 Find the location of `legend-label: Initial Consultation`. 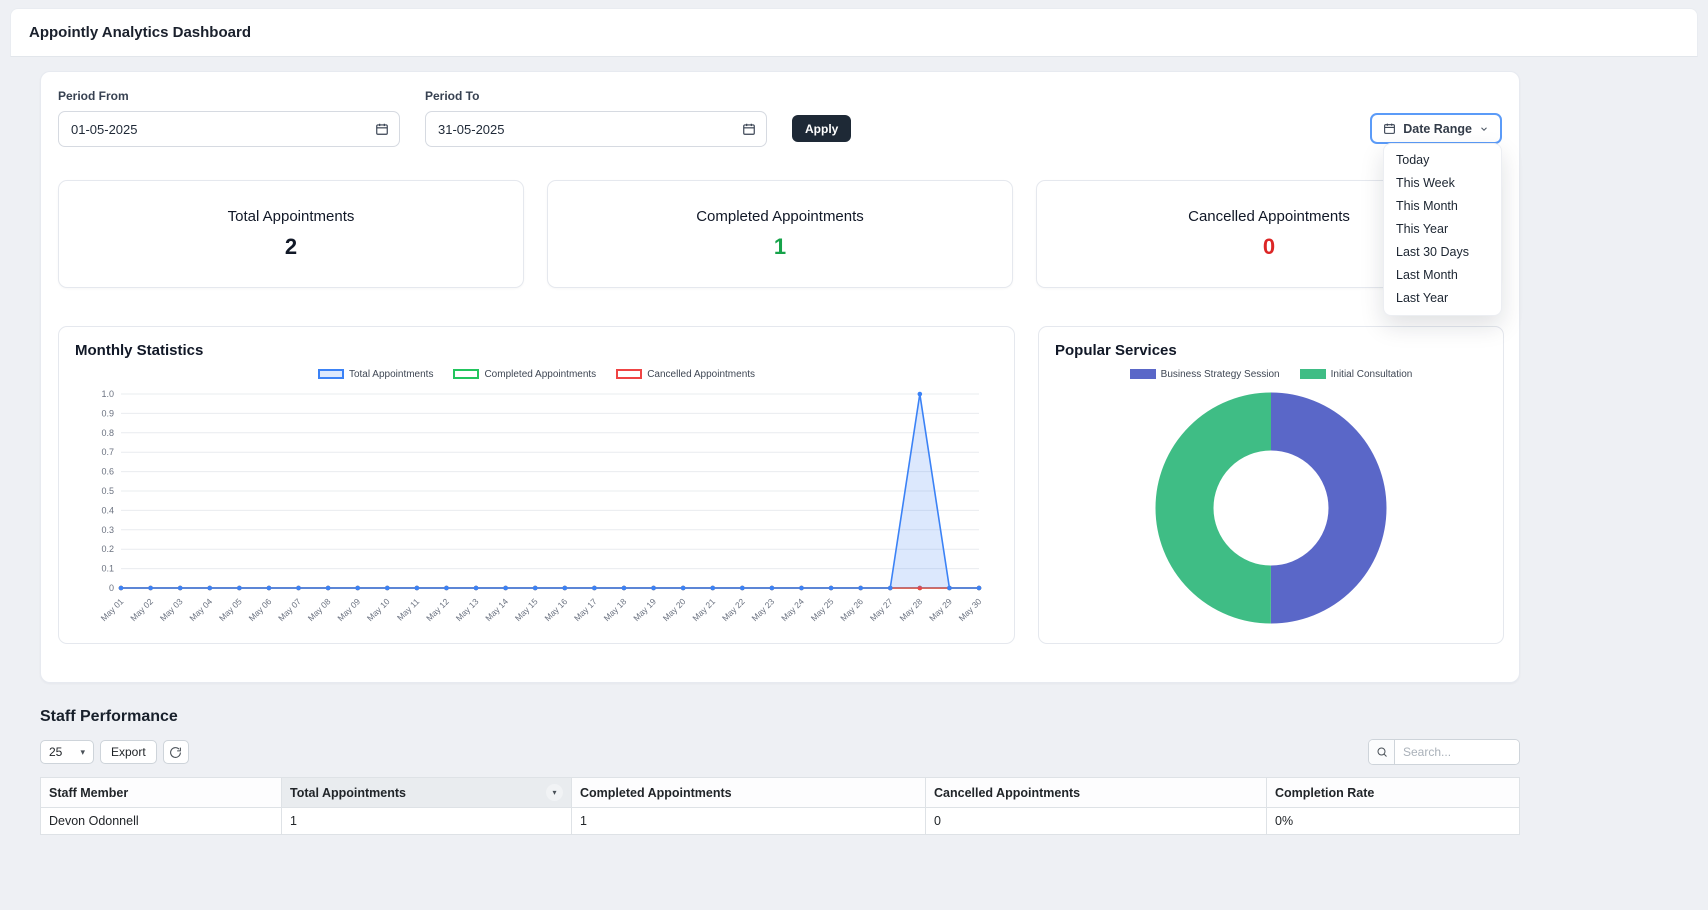

legend-label: Initial Consultation is located at coordinates (1371, 374).